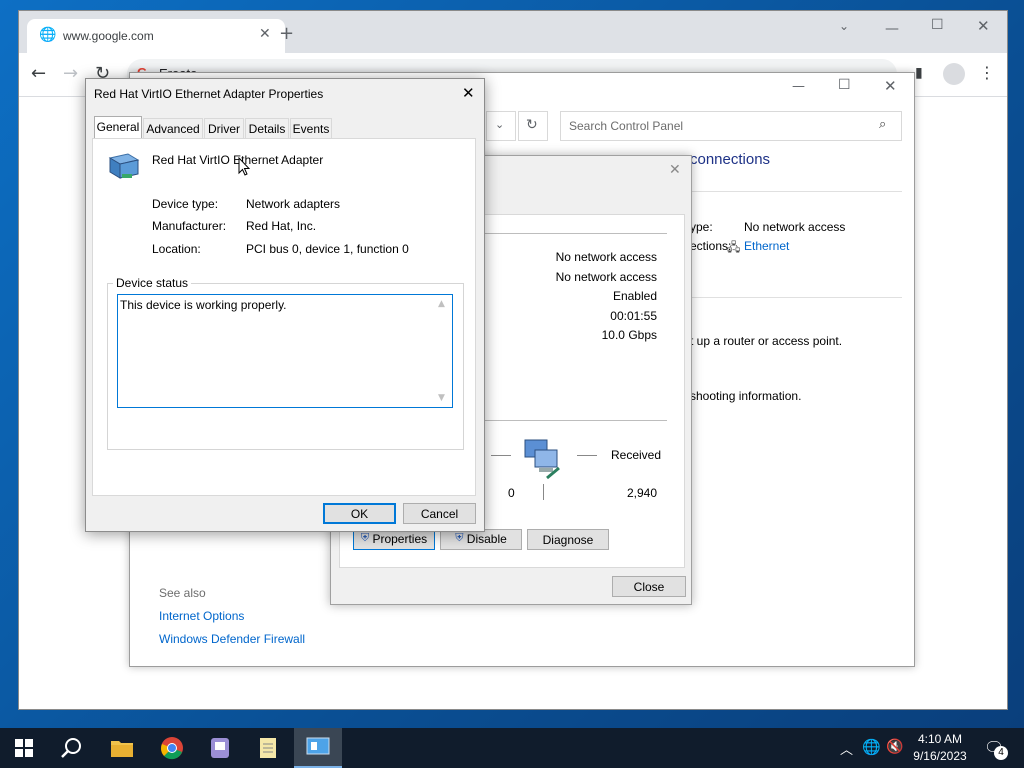  I want to click on taskbar: ︿ 🌐 🔇 4:10 AM 9/16/2023 🗨 4, so click(512, 748).